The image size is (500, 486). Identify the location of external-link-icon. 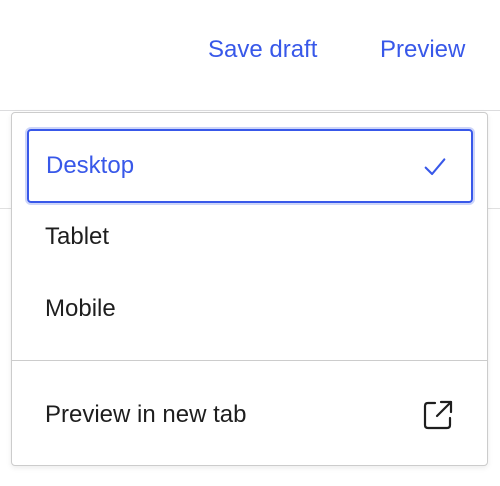
(438, 415).